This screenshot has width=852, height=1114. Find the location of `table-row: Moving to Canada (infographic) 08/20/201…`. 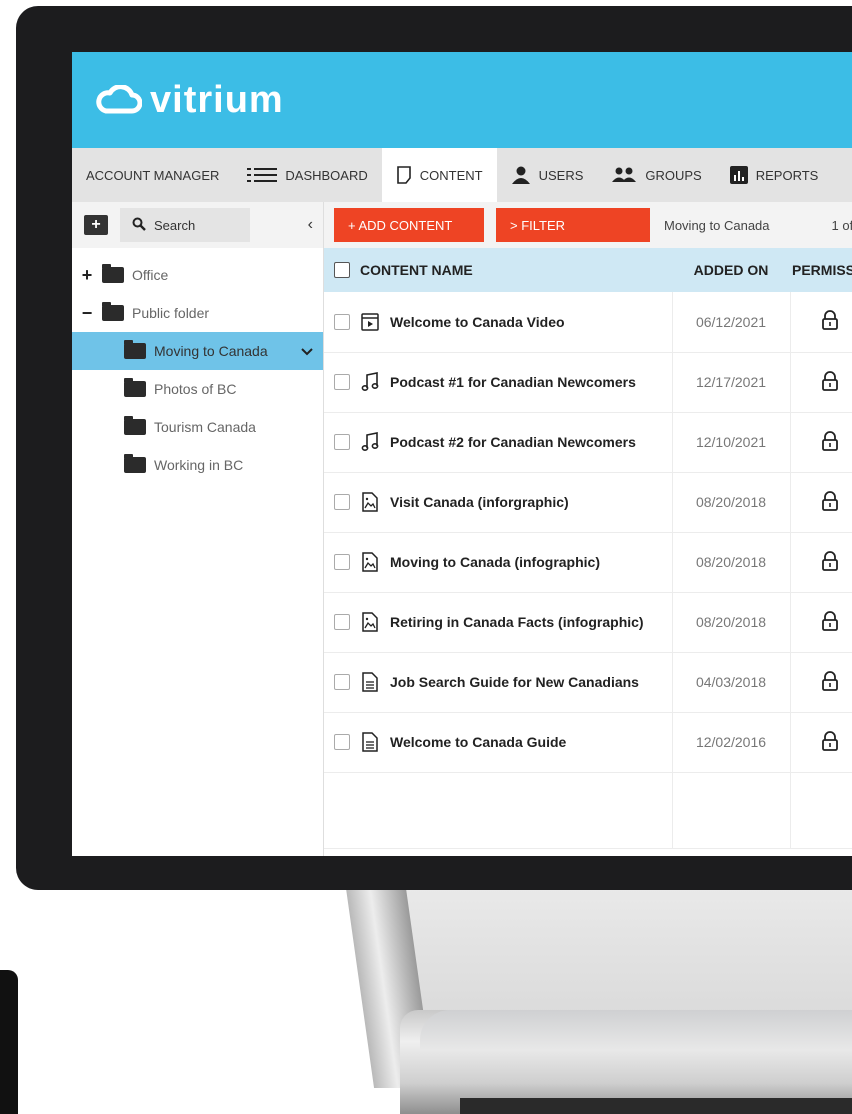

table-row: Moving to Canada (infographic) 08/20/201… is located at coordinates (588, 562).